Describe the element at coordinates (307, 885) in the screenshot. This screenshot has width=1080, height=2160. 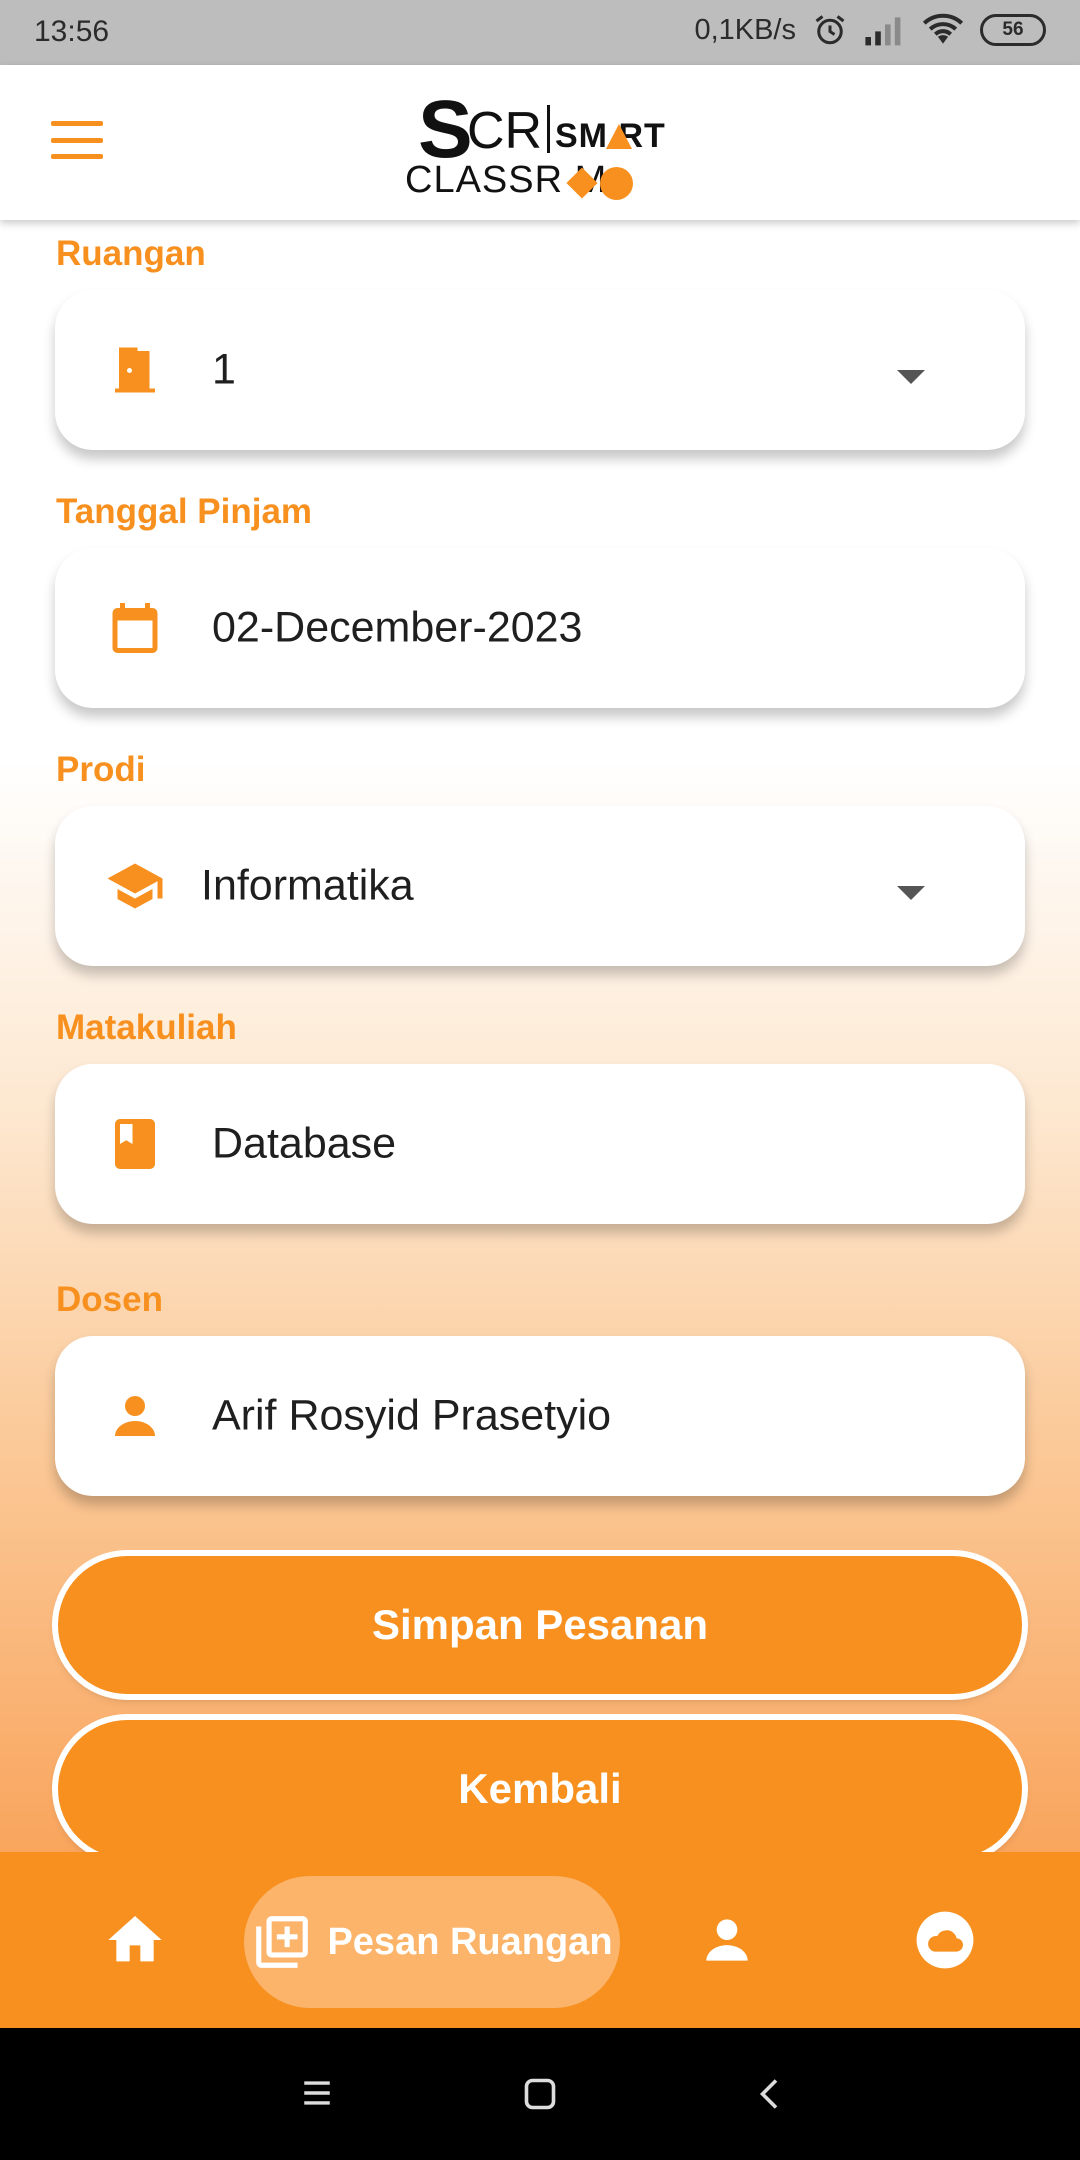
I see `prodi-value: Informatika` at that location.